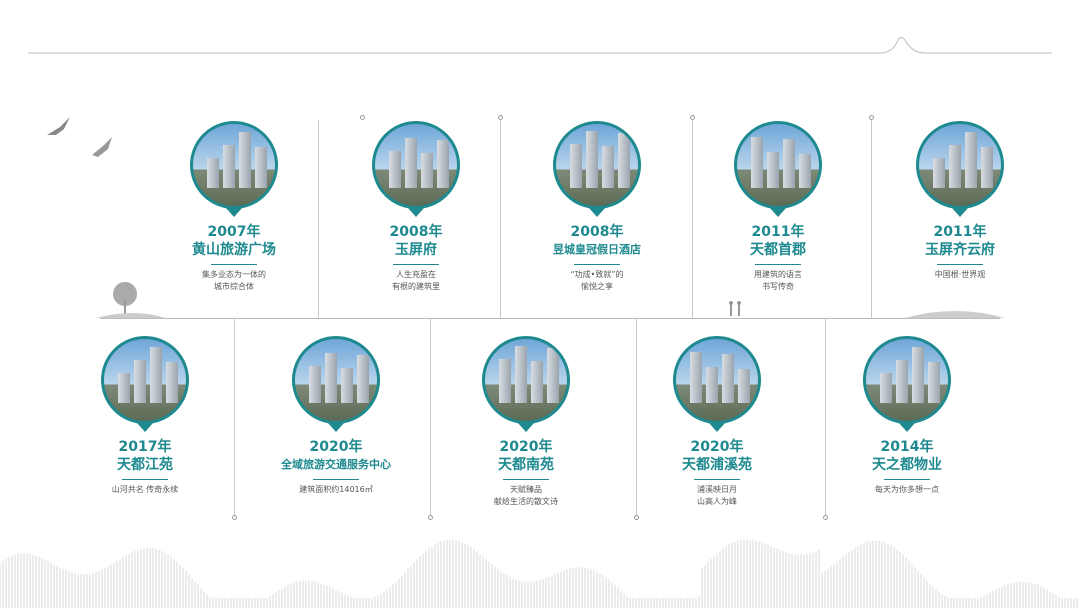 This screenshot has height=608, width=1080. I want to click on deer-mascot-photo, so click(907, 380).